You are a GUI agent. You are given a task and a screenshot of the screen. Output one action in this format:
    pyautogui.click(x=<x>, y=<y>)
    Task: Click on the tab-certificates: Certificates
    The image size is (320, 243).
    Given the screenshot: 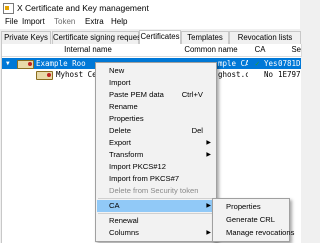 What is the action you would take?
    pyautogui.click(x=160, y=37)
    